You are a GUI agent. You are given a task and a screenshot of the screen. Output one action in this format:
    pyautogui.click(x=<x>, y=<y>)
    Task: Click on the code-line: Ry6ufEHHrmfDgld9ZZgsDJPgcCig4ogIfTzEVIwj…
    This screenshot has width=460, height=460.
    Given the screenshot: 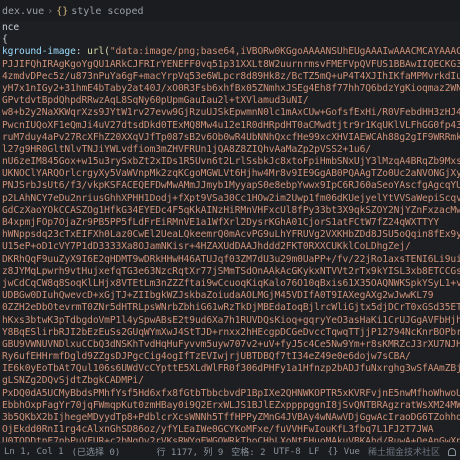 What is the action you would take?
    pyautogui.click(x=206, y=357)
    